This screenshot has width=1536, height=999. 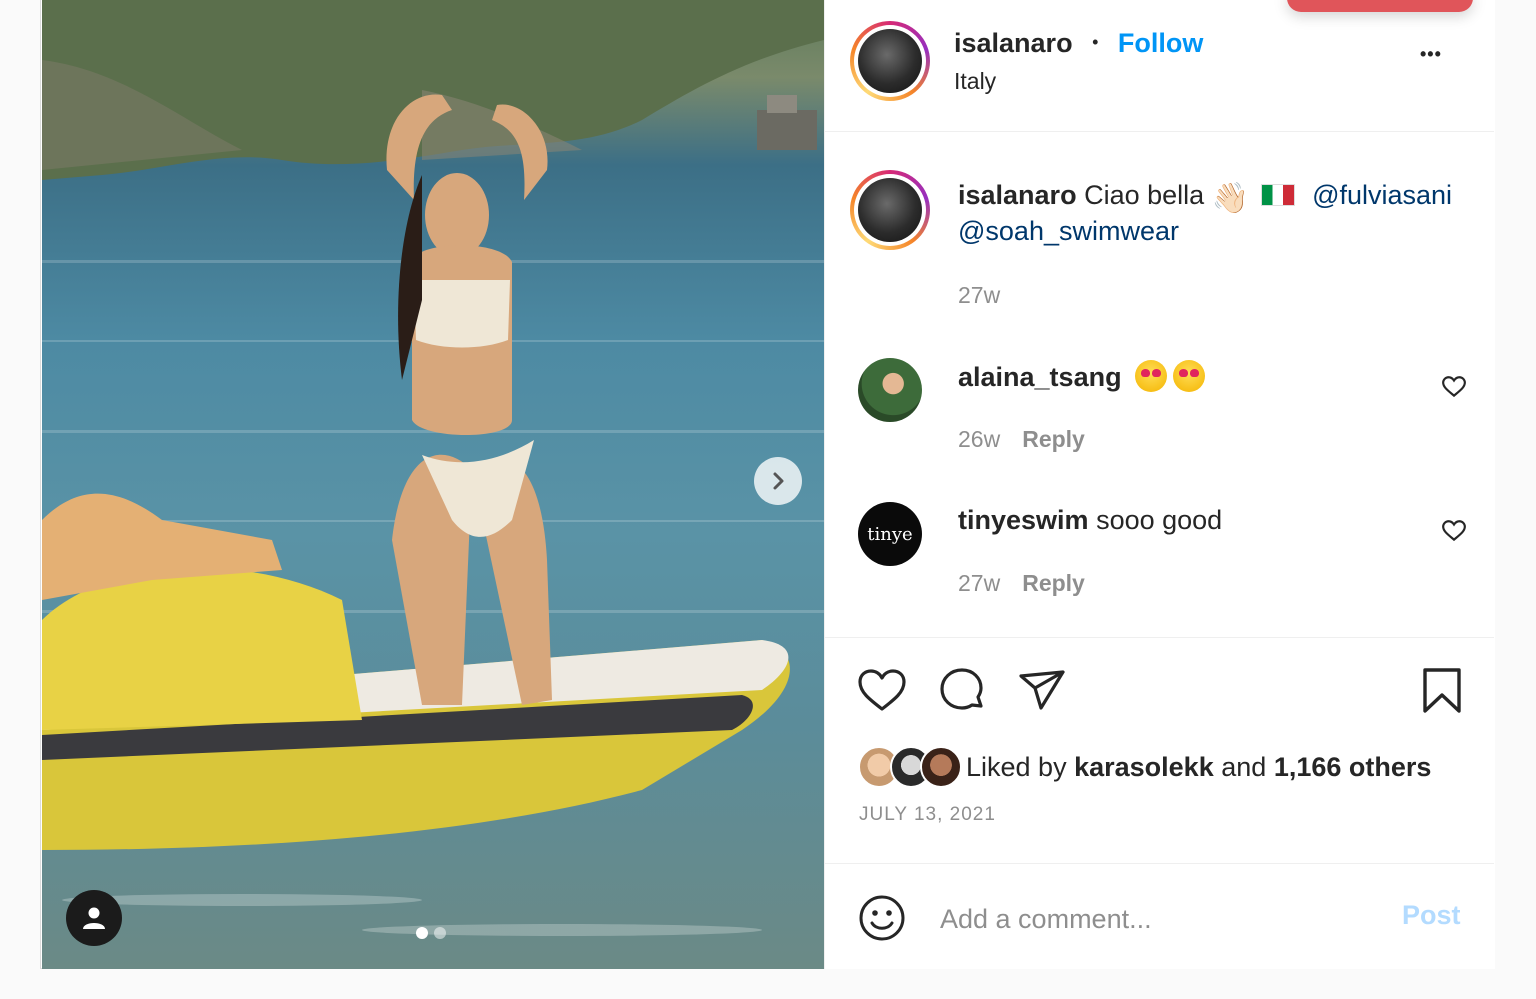 What do you see at coordinates (1431, 54) in the screenshot?
I see `more-options-icon: •••` at bounding box center [1431, 54].